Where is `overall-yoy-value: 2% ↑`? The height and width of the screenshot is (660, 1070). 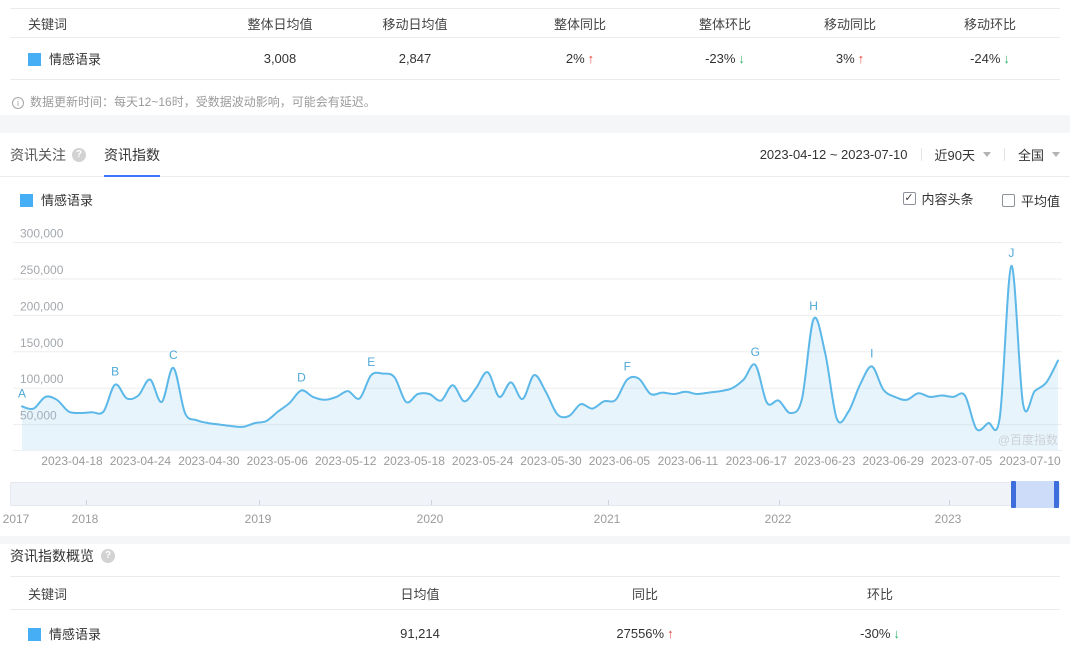
overall-yoy-value: 2% ↑ is located at coordinates (580, 58).